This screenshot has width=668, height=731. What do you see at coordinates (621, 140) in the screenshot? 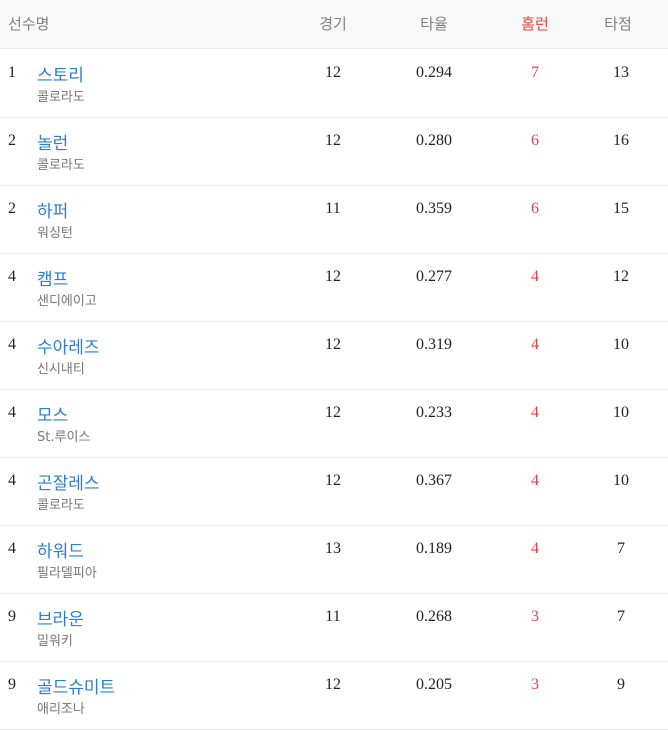
I see `rbi-value: 16` at bounding box center [621, 140].